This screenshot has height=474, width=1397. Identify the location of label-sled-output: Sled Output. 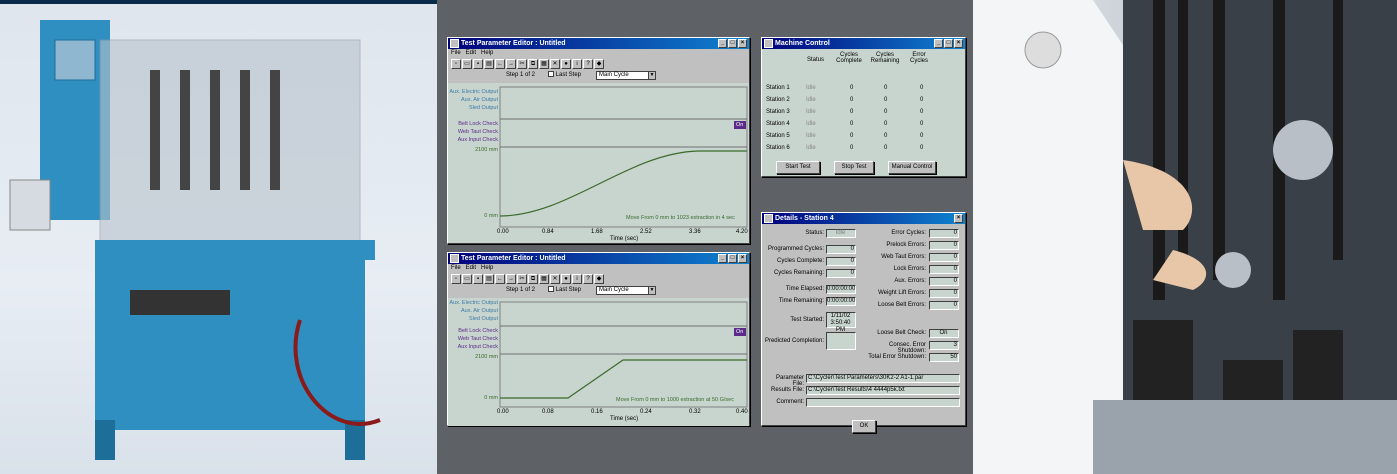
(483, 108).